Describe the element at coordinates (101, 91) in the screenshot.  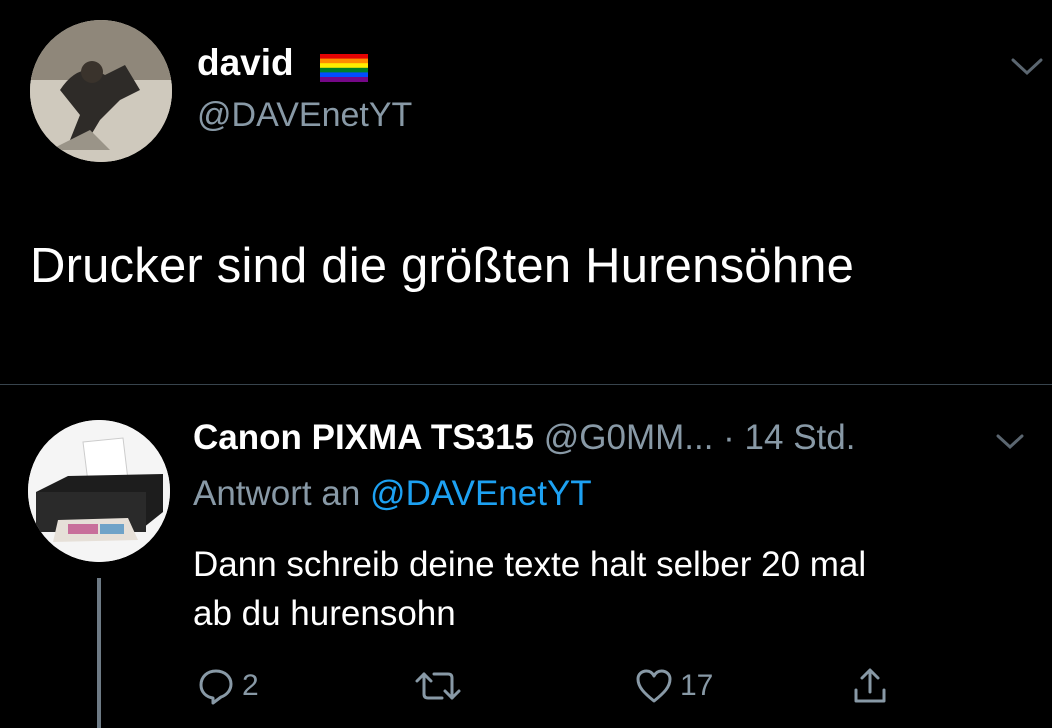
I see `author-avatar` at that location.